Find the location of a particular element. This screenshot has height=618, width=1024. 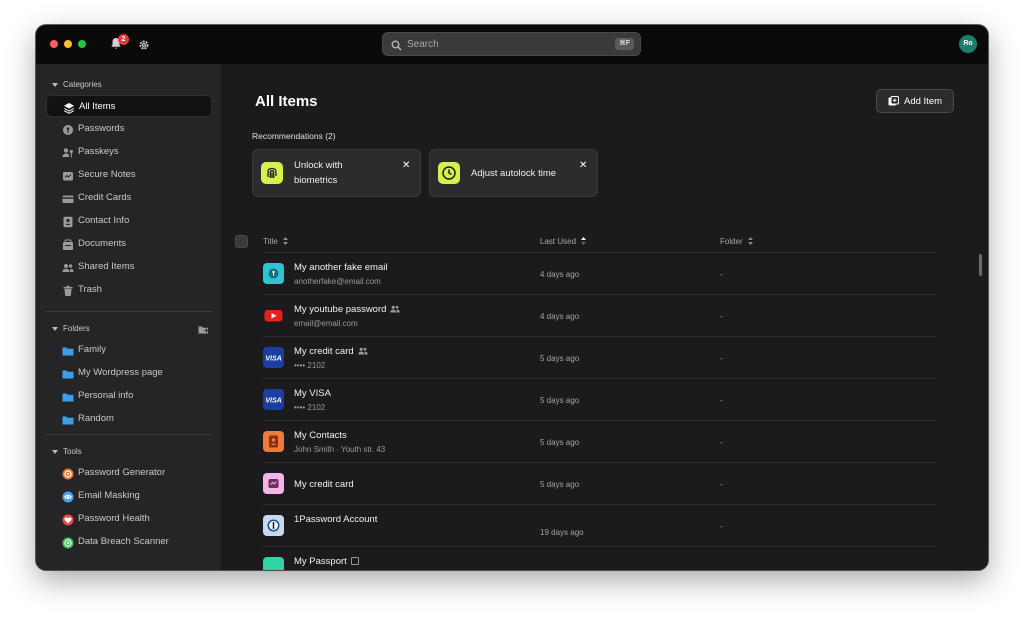

sidebar-folder-personal-info: Personal info is located at coordinates (129, 396).